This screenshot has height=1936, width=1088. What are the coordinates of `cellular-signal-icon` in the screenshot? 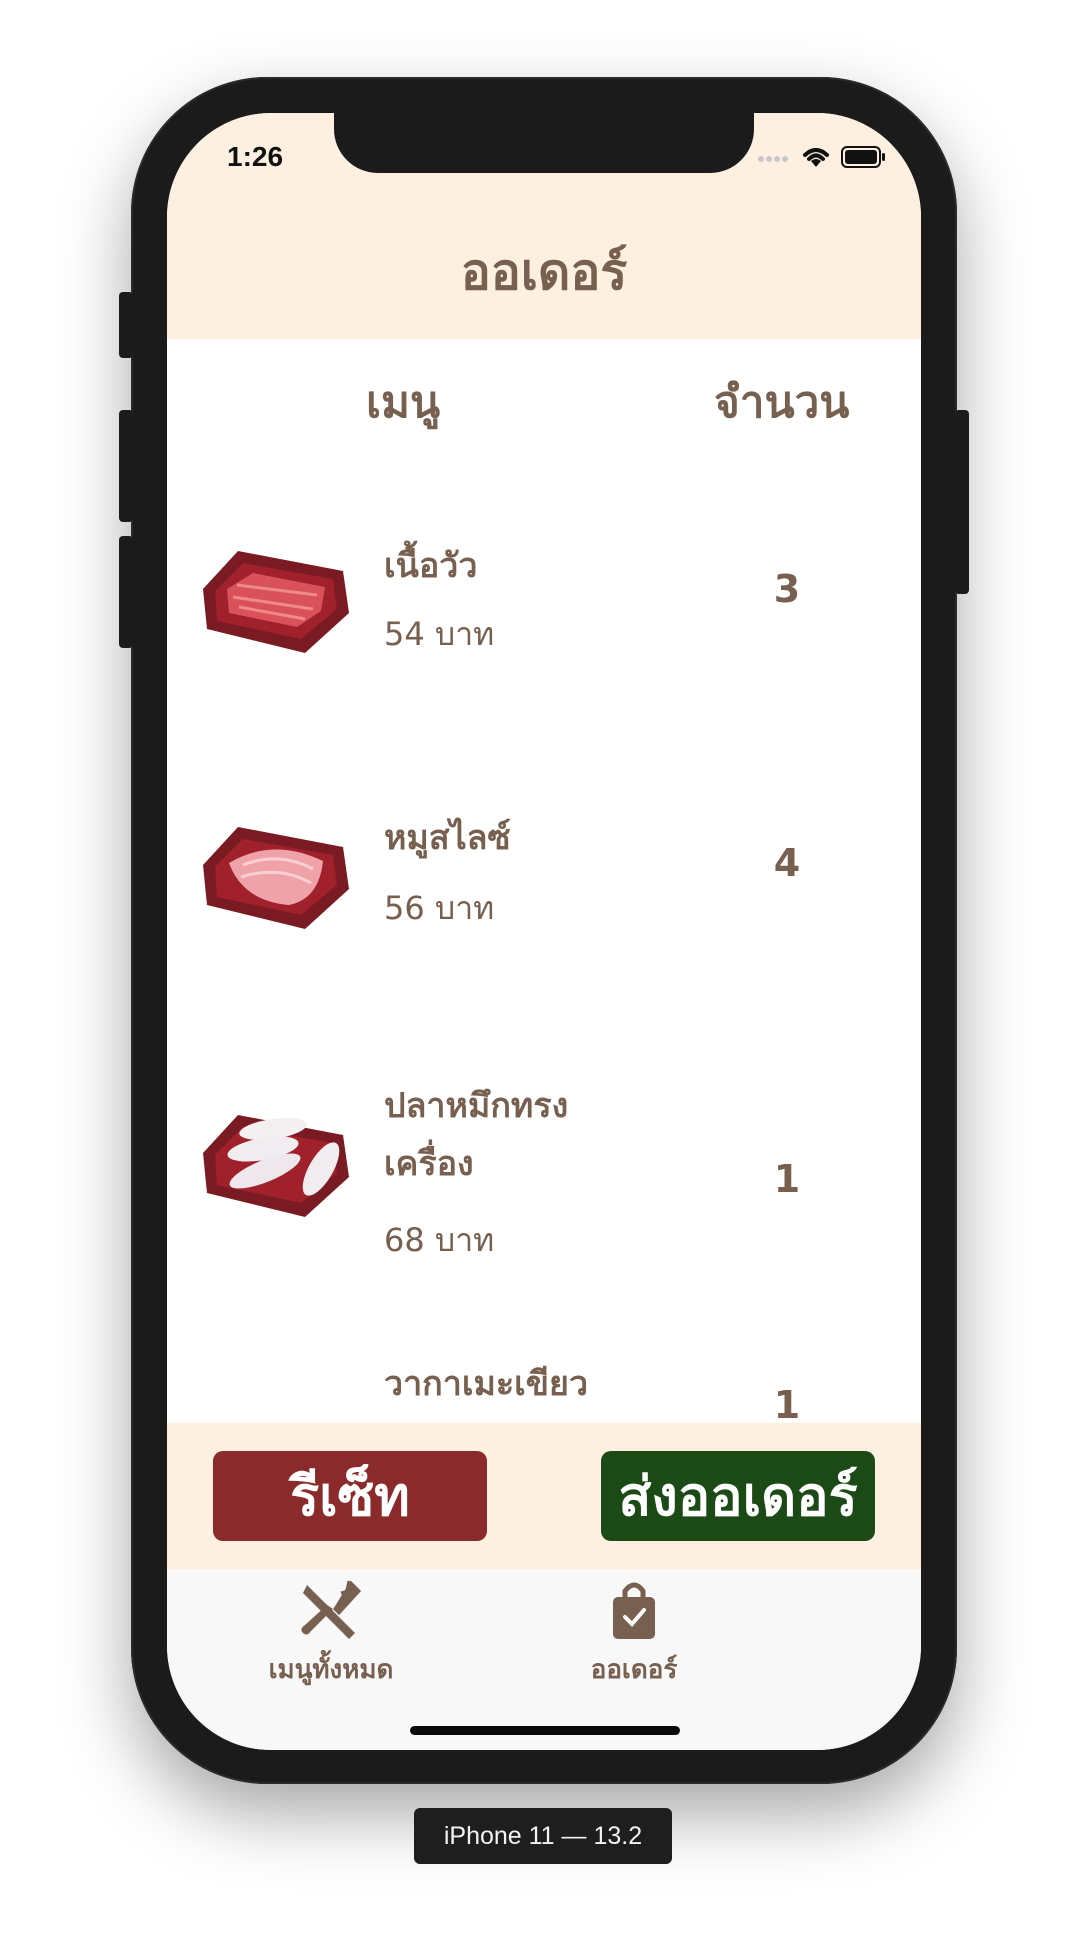 It's located at (773, 159).